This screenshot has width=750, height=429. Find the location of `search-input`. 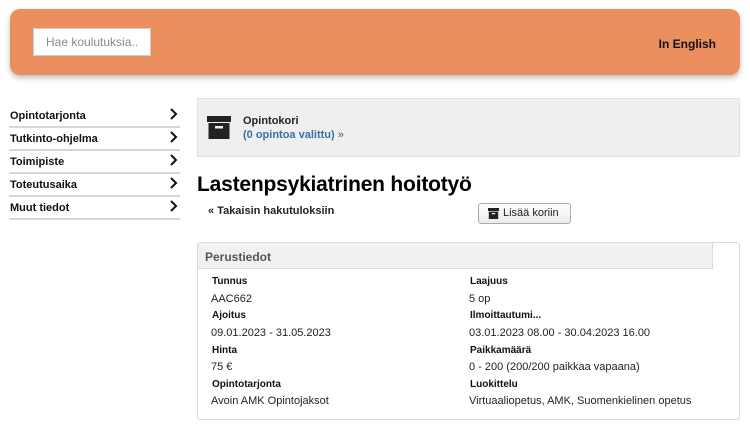

search-input is located at coordinates (92, 42).